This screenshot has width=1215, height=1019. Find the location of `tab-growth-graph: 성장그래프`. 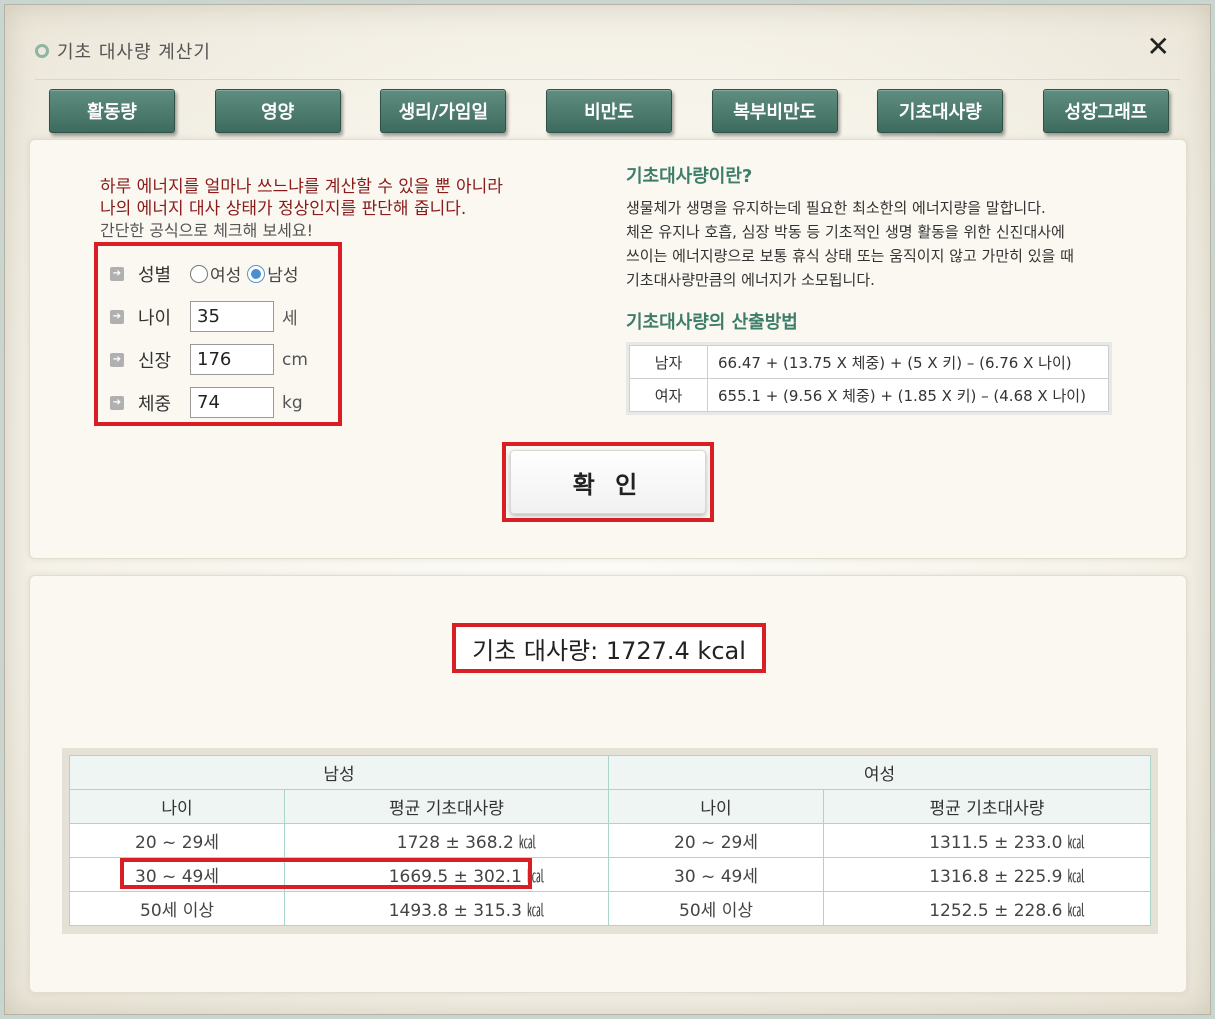

tab-growth-graph: 성장그래프 is located at coordinates (1105, 111).